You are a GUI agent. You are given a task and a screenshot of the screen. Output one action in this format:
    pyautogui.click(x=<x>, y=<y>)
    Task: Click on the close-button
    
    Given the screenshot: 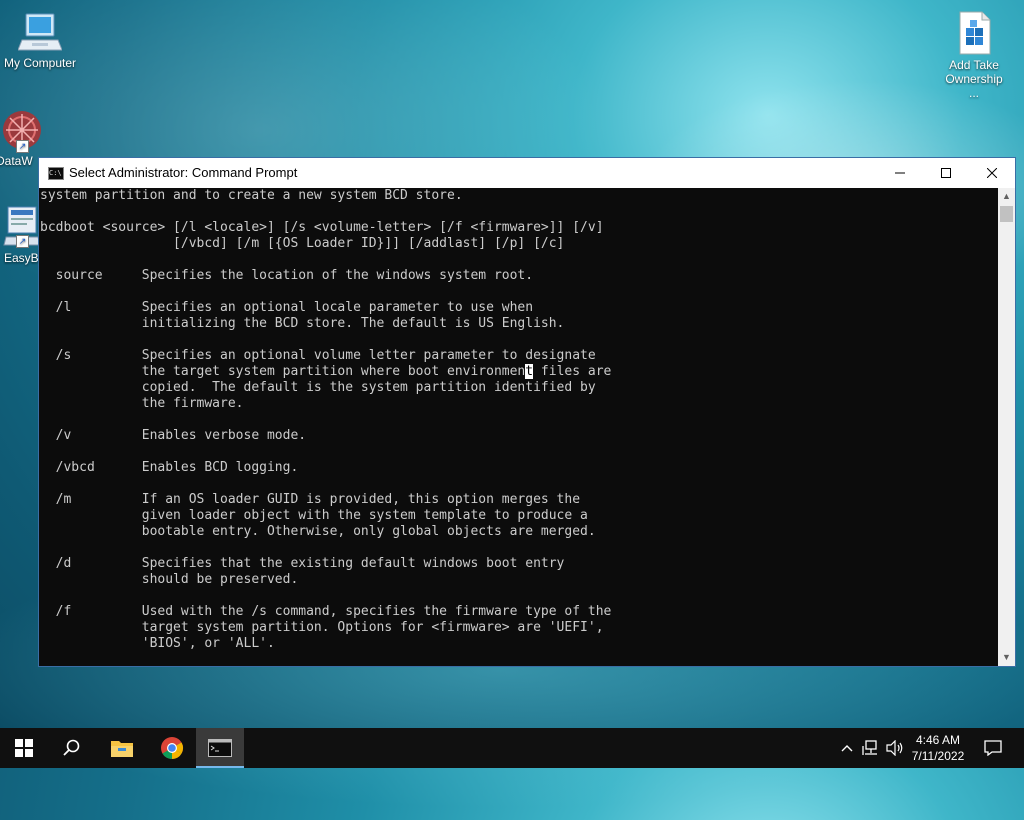 What is the action you would take?
    pyautogui.click(x=992, y=173)
    